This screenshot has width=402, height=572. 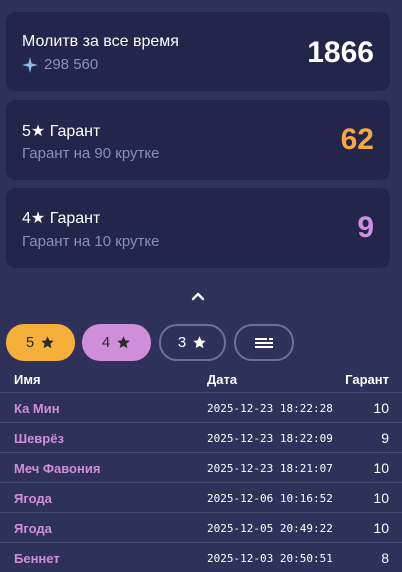 What do you see at coordinates (201, 467) in the screenshot?
I see `table-row: Меч Фавония 2025-12-23 18:21:07 10` at bounding box center [201, 467].